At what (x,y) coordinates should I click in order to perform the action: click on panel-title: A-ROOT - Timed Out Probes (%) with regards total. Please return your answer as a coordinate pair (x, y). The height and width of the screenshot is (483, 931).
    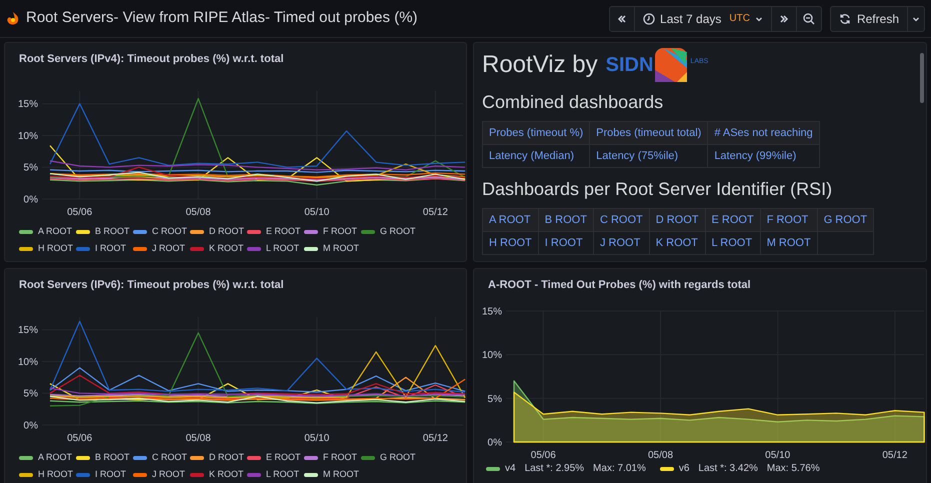
    Looking at the image, I should click on (619, 285).